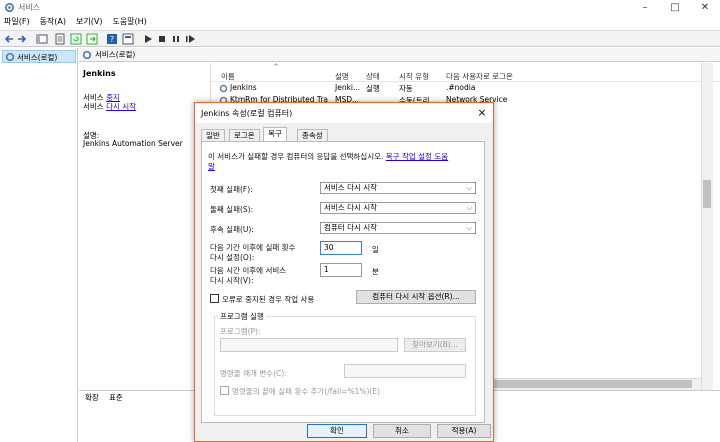 The width and height of the screenshot is (720, 442). I want to click on properties-sheet-icon, so click(60, 39).